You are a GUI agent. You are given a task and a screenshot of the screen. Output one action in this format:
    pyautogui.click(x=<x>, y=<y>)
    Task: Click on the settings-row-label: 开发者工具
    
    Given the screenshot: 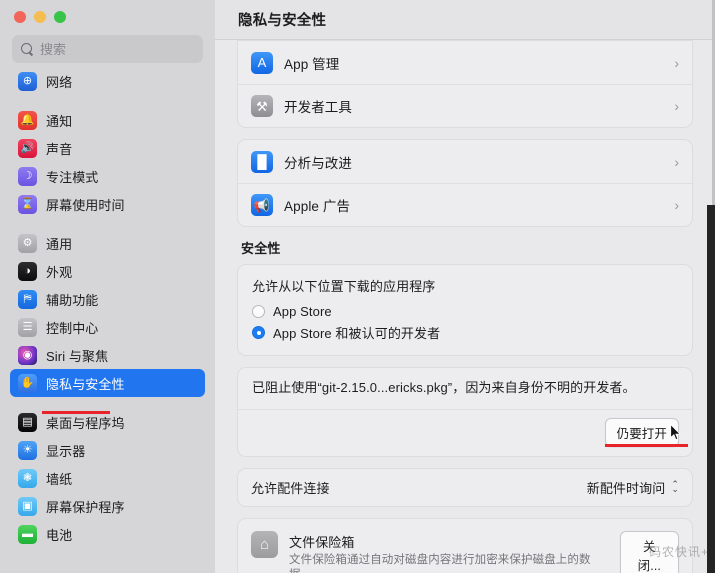 What is the action you would take?
    pyautogui.click(x=318, y=107)
    